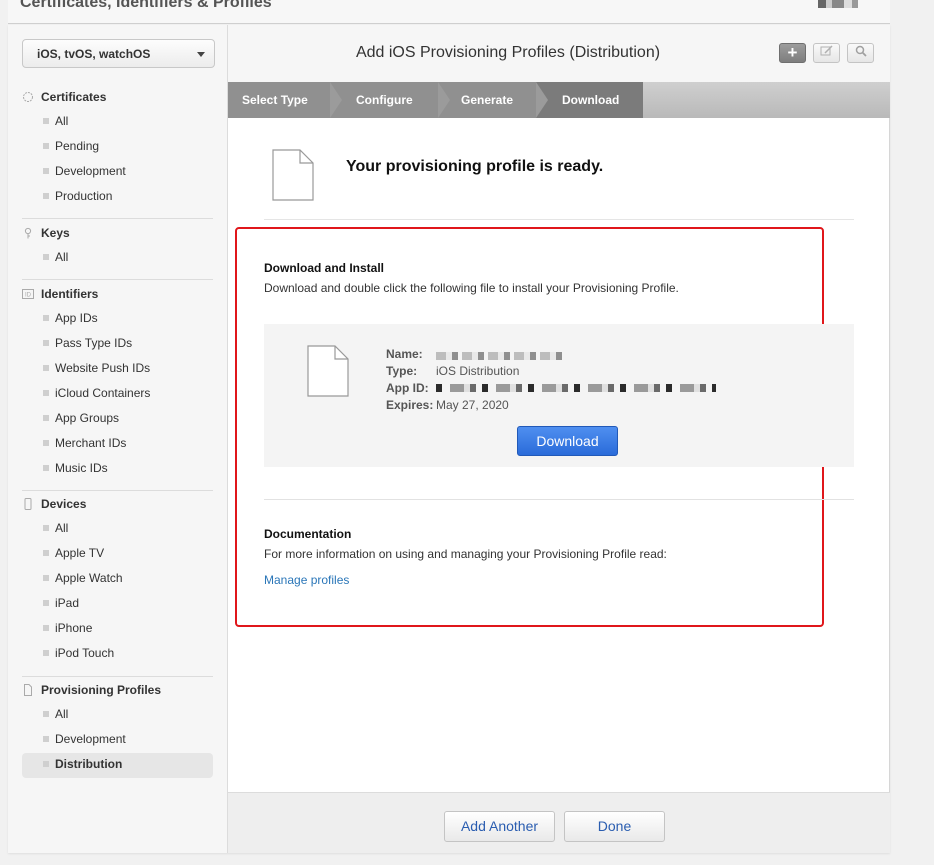  What do you see at coordinates (567, 441) in the screenshot?
I see `download-button: Download` at bounding box center [567, 441].